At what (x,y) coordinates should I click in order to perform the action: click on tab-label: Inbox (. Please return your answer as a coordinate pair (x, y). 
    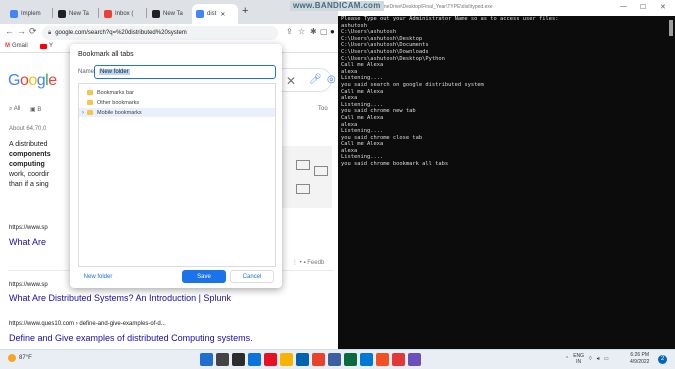
    Looking at the image, I should click on (124, 14).